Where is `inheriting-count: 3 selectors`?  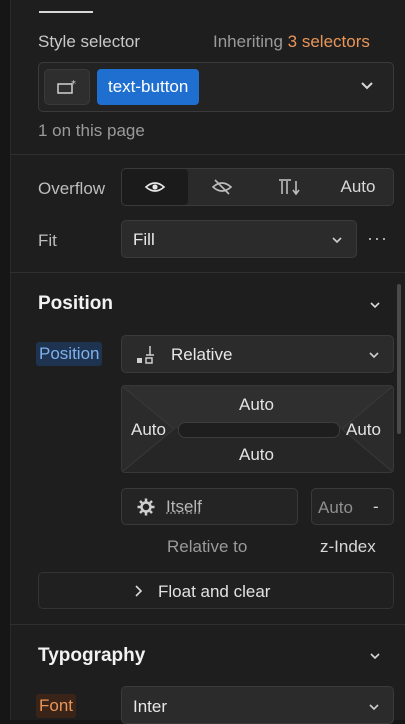 inheriting-count: 3 selectors is located at coordinates (329, 41).